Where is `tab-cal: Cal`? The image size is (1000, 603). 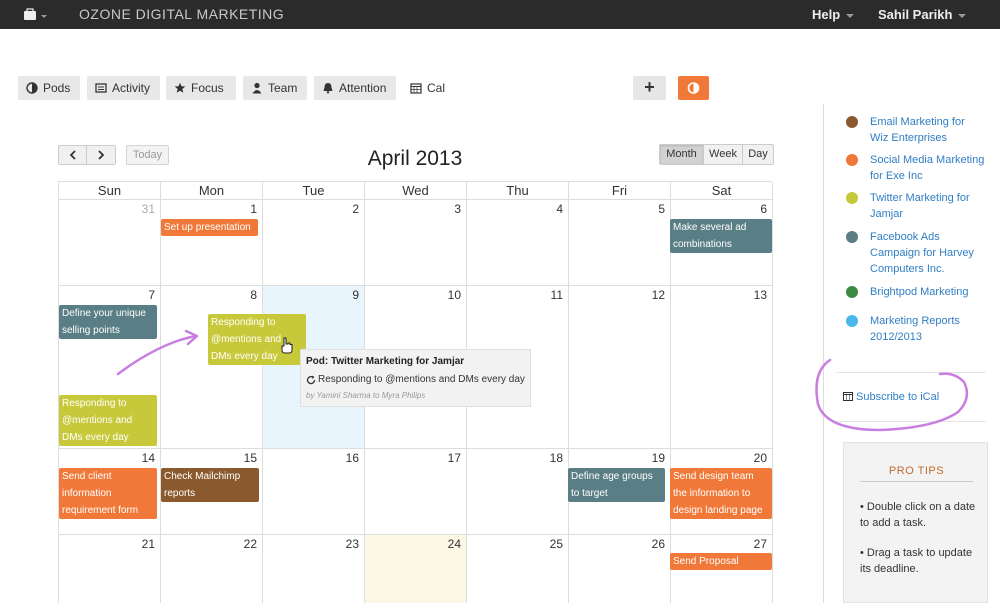
tab-cal: Cal is located at coordinates (427, 88).